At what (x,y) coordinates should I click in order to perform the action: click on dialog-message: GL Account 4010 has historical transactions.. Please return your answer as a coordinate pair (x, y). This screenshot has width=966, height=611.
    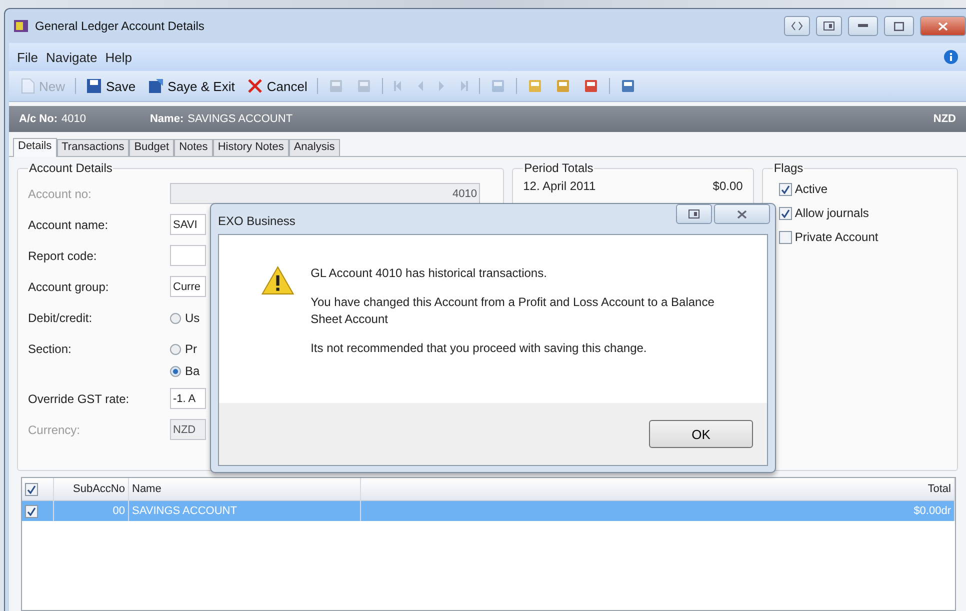
    Looking at the image, I should click on (429, 273).